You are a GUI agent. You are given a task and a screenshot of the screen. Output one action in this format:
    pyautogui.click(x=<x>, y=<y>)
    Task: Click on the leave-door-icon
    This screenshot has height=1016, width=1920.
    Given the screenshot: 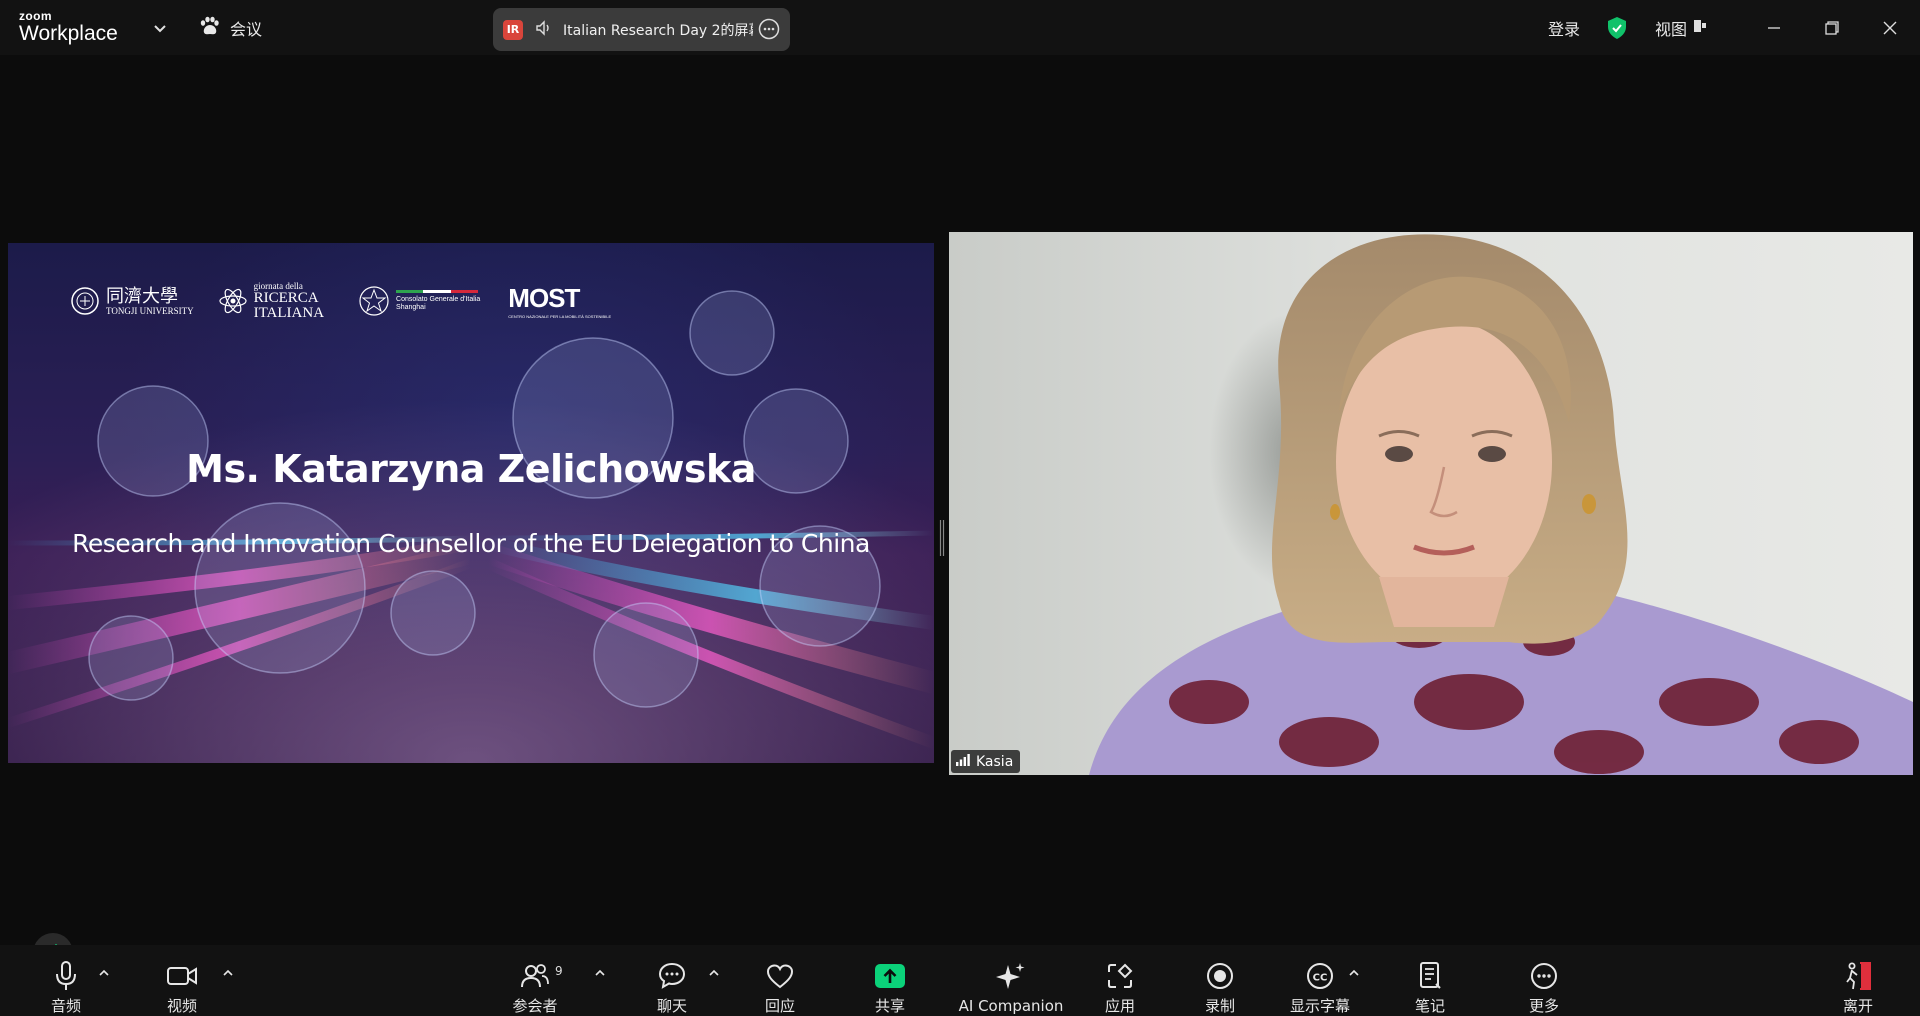 What is the action you would take?
    pyautogui.click(x=1858, y=976)
    